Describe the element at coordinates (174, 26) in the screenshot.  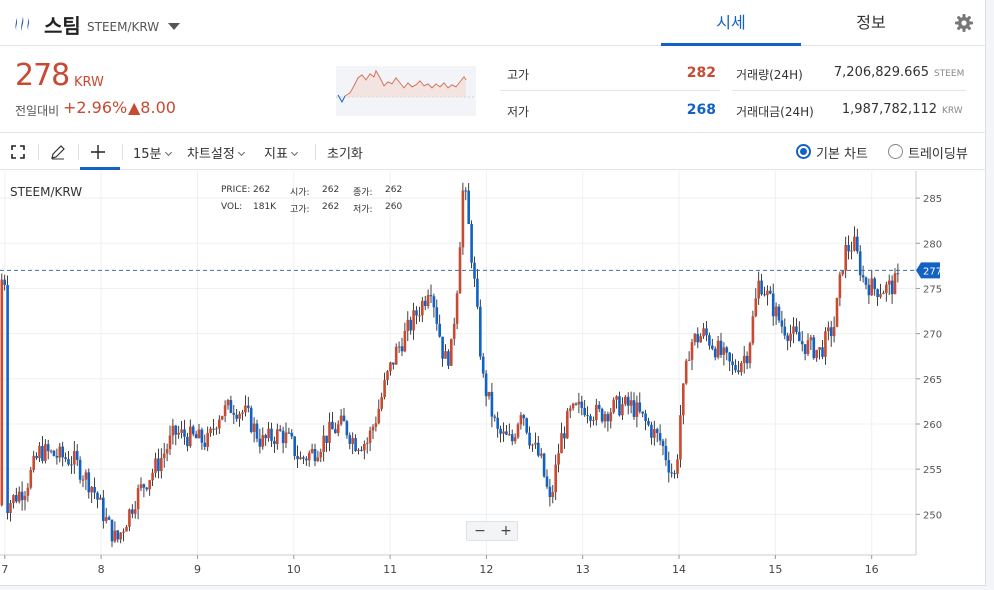
I see `coin-select-caret-icon` at that location.